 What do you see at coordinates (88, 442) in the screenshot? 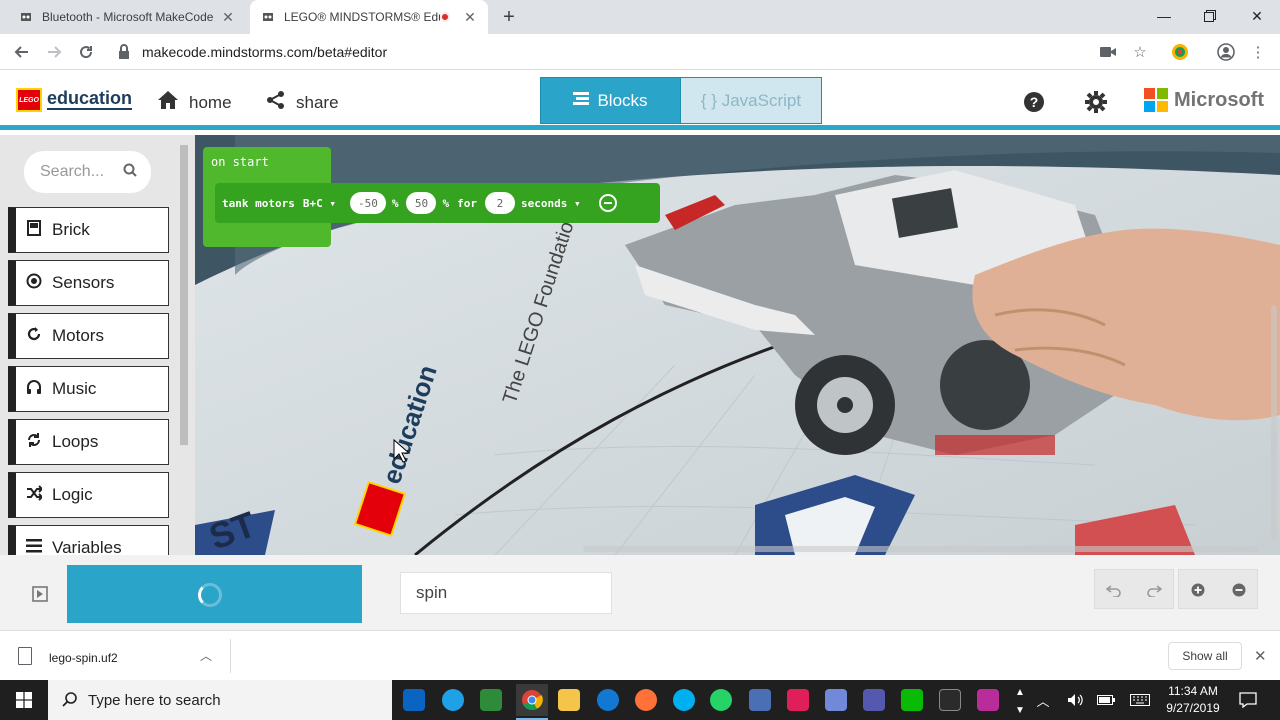
I see `category-loops: Loops` at bounding box center [88, 442].